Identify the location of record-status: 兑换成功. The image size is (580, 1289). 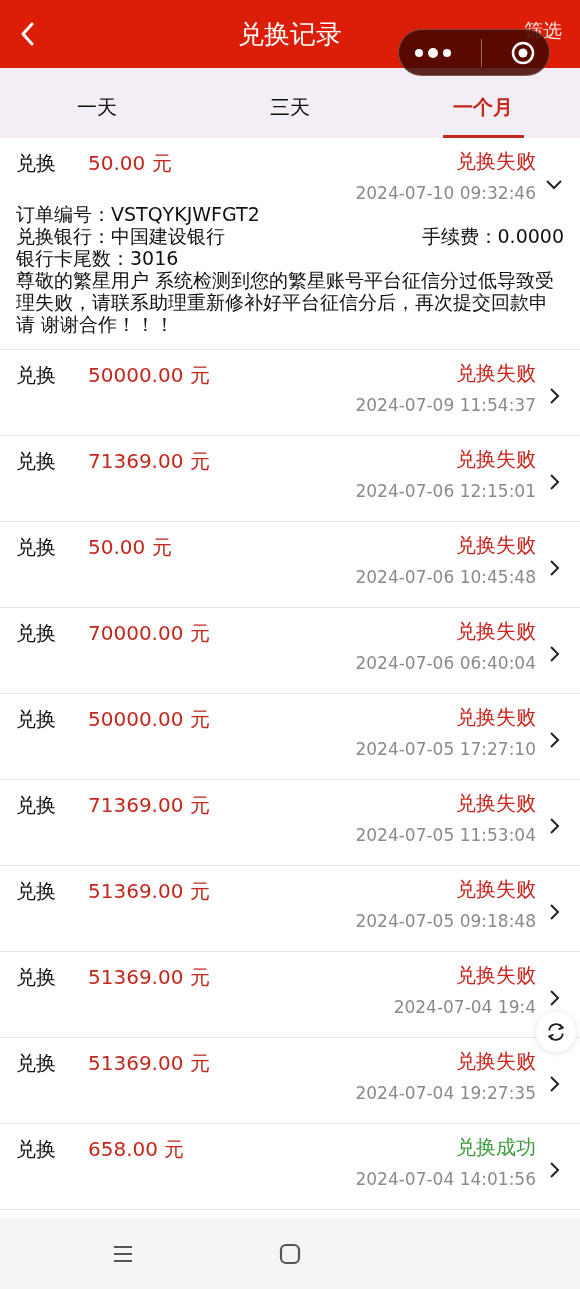
(496, 1147).